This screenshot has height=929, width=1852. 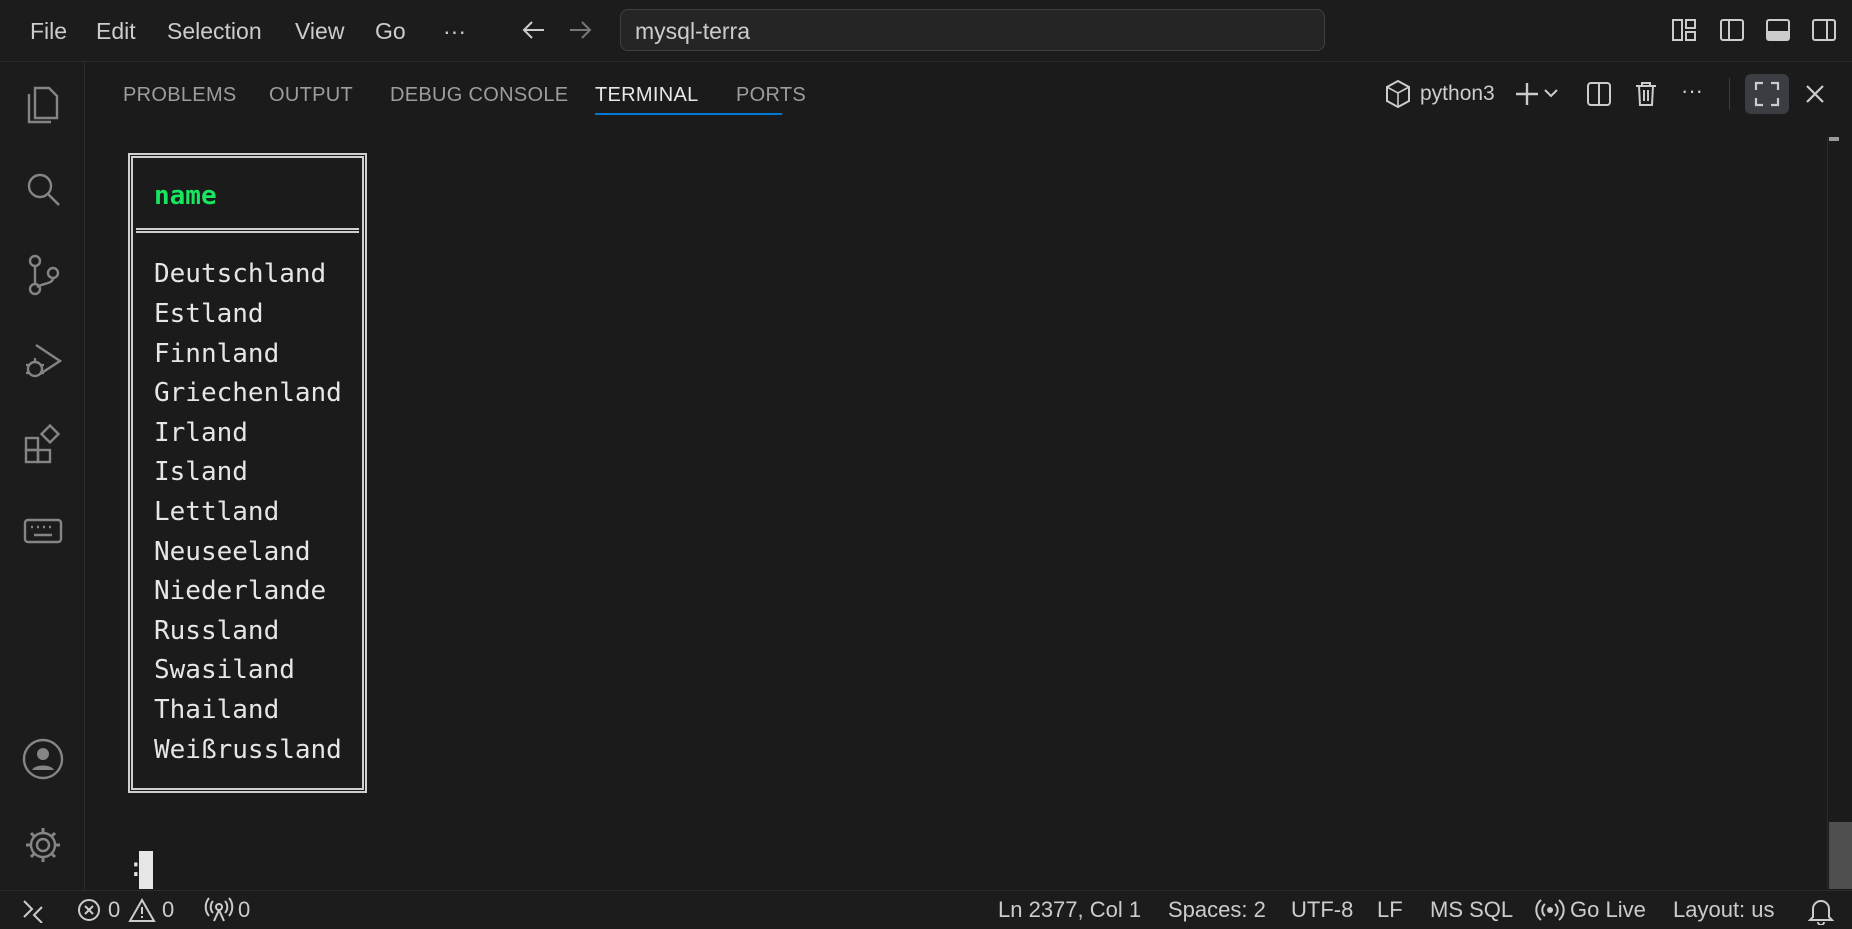 What do you see at coordinates (244, 910) in the screenshot?
I see `ports-count: 0` at bounding box center [244, 910].